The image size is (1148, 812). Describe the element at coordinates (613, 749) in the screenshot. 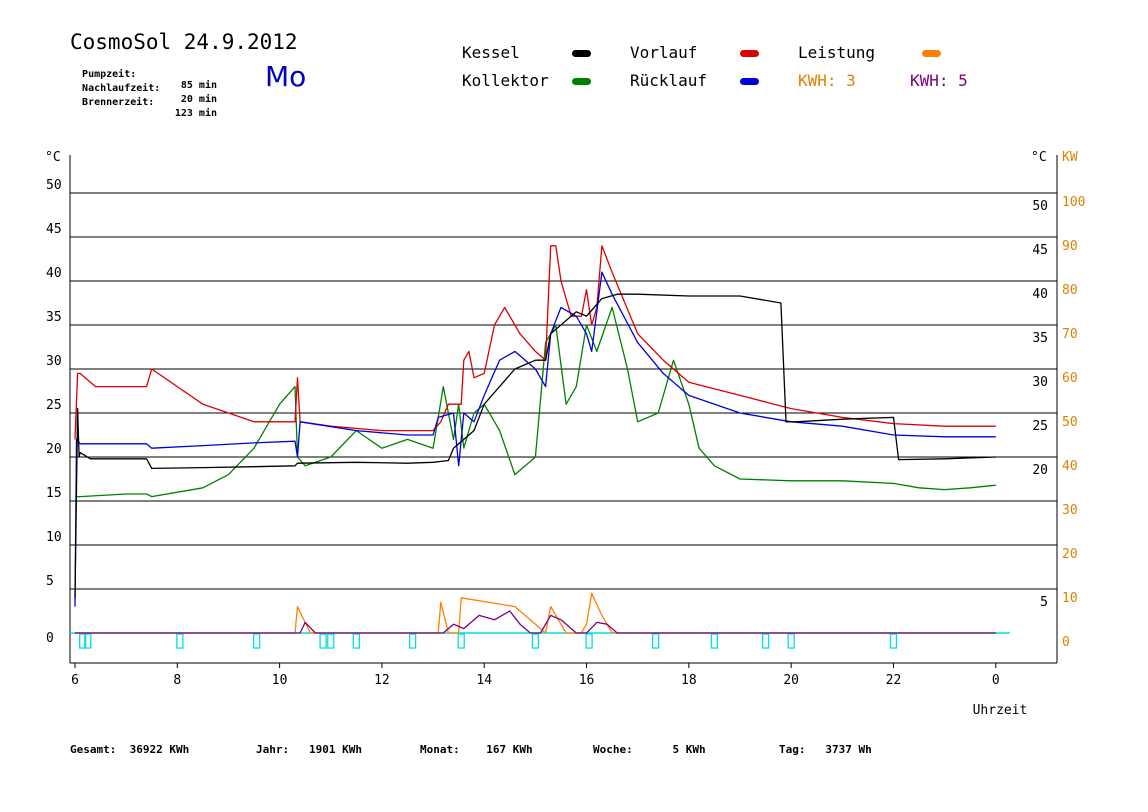

I see `woche-label: Woche:` at that location.